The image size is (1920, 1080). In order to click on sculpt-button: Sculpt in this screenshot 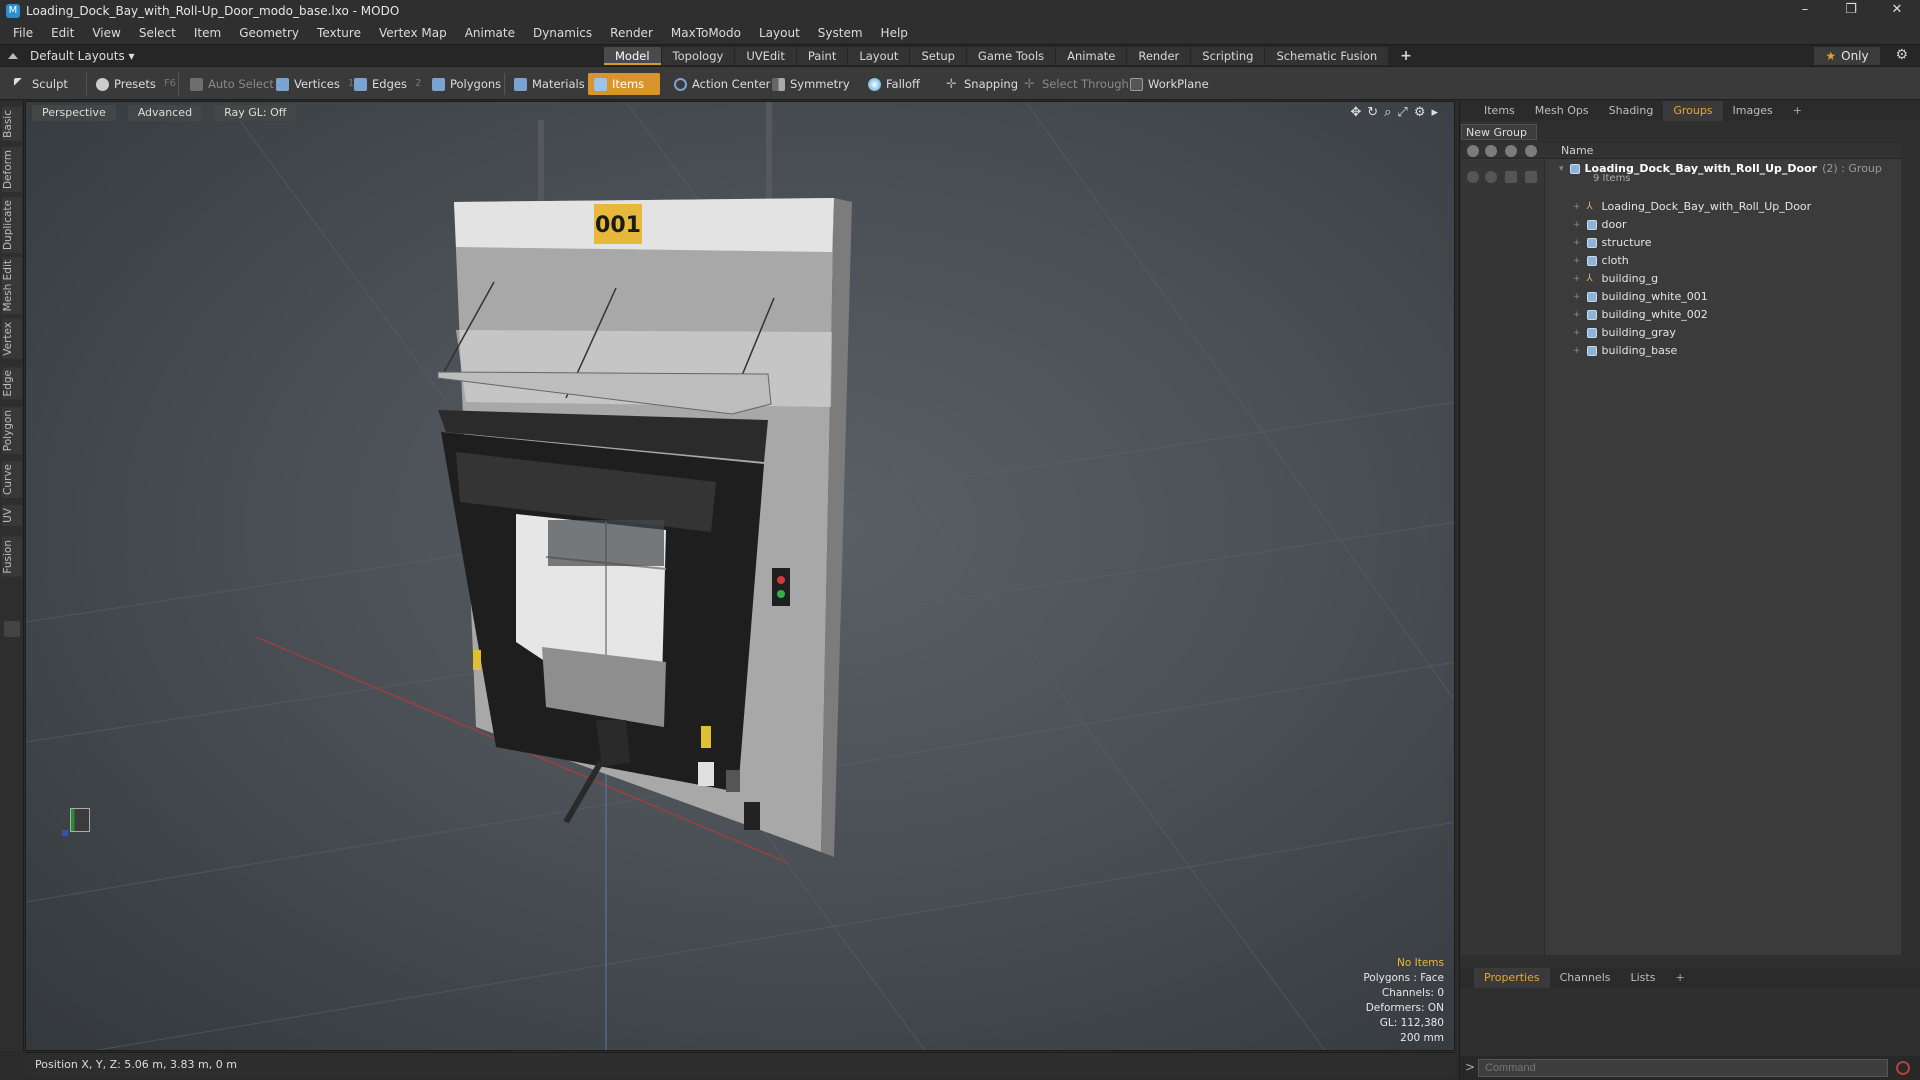, I will do `click(41, 84)`.